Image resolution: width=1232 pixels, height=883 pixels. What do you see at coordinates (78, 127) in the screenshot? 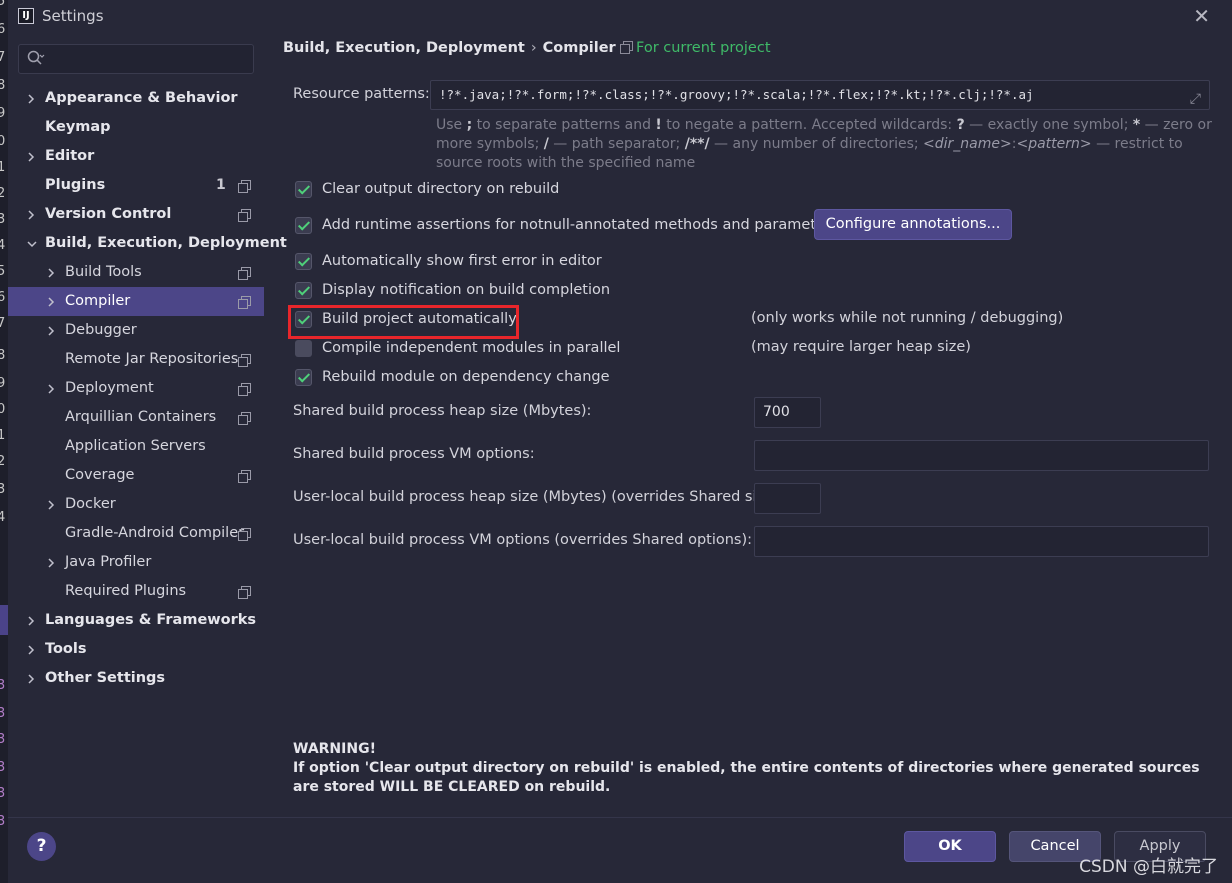
I see `sidebar-item-label: Keymap` at bounding box center [78, 127].